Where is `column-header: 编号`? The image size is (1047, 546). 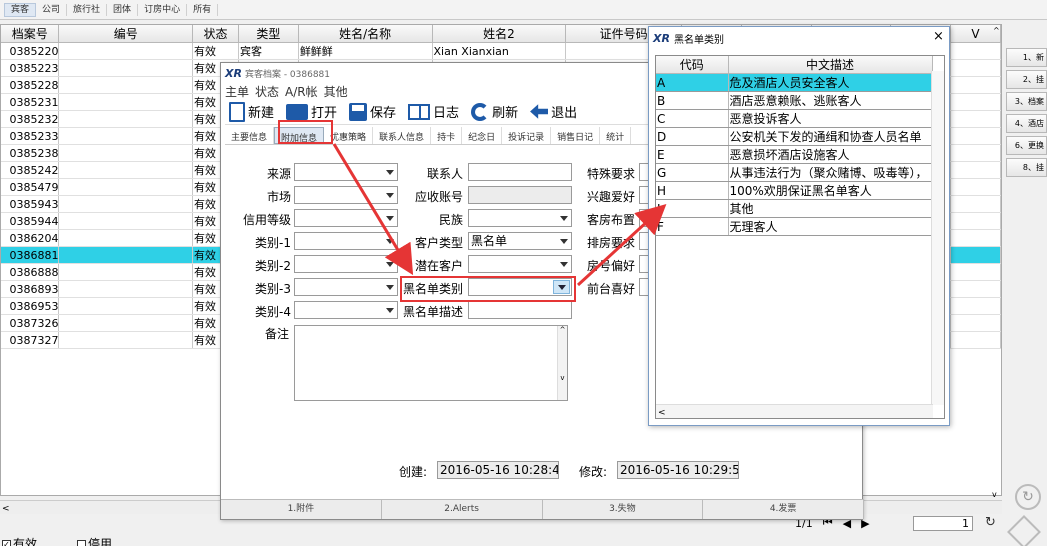
column-header: 编号 is located at coordinates (126, 34).